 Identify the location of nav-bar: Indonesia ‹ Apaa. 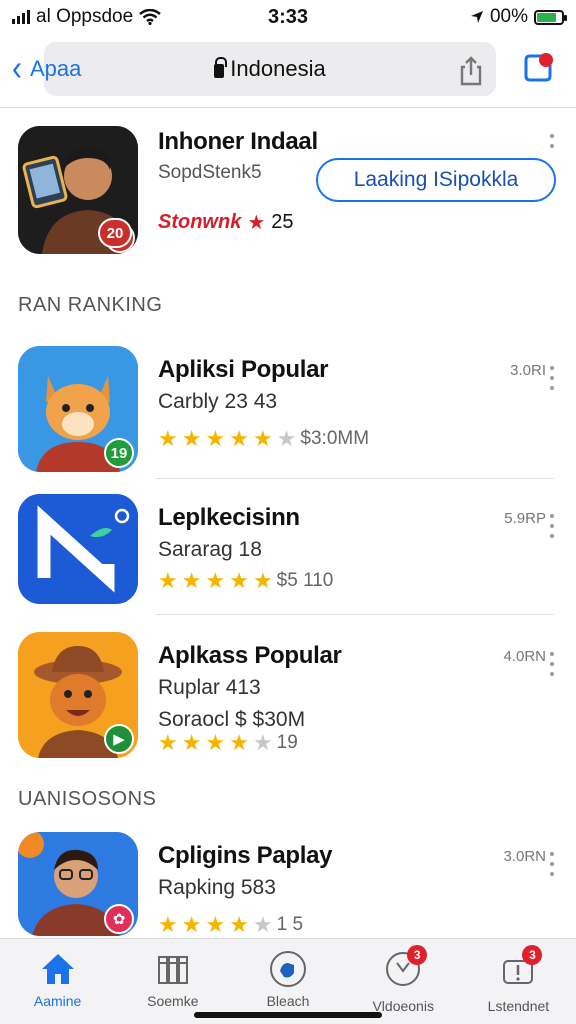
(288, 69).